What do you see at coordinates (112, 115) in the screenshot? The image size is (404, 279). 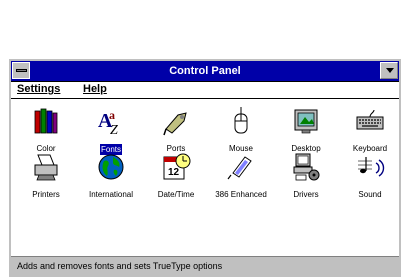 I see `svg-text: a` at bounding box center [112, 115].